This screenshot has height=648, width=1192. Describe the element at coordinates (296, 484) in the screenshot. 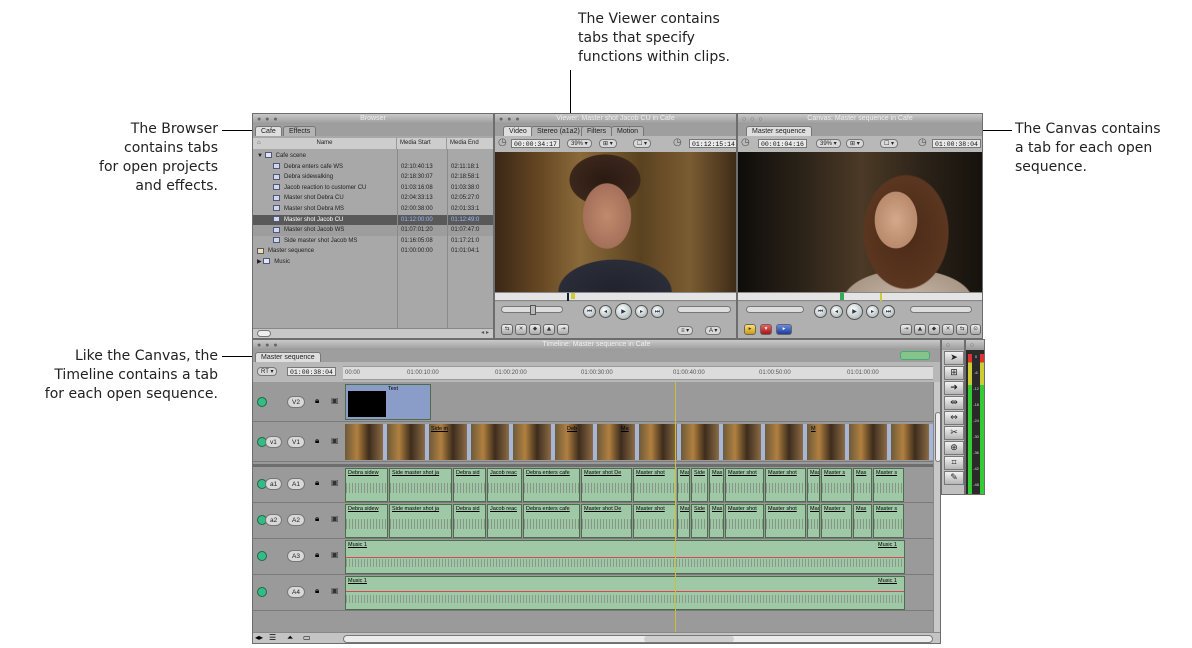

I see `destination-patch-a1: A1` at that location.